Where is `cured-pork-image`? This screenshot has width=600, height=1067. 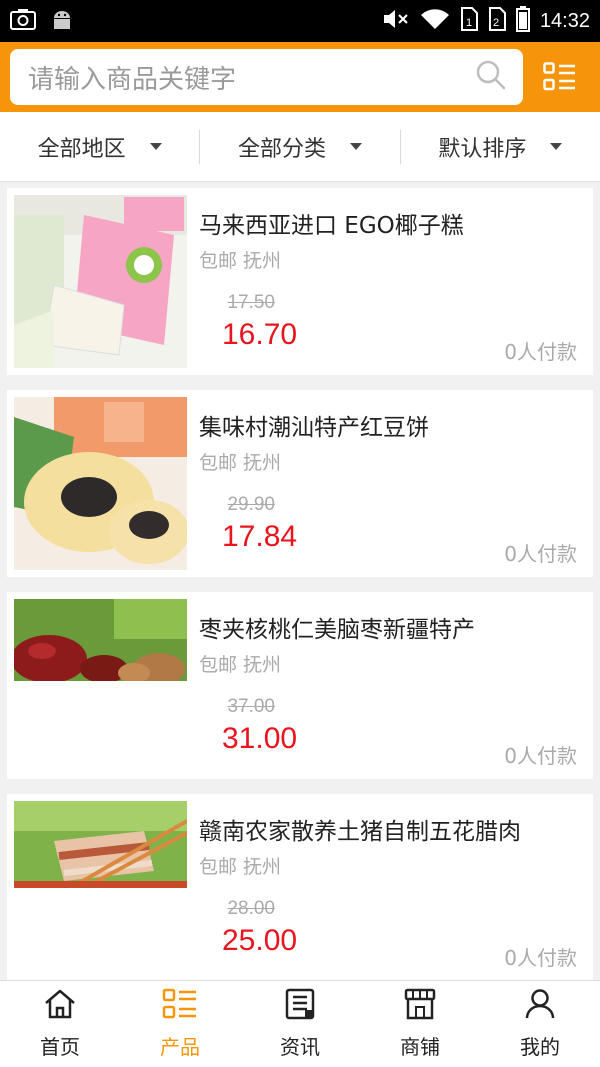 cured-pork-image is located at coordinates (100, 844).